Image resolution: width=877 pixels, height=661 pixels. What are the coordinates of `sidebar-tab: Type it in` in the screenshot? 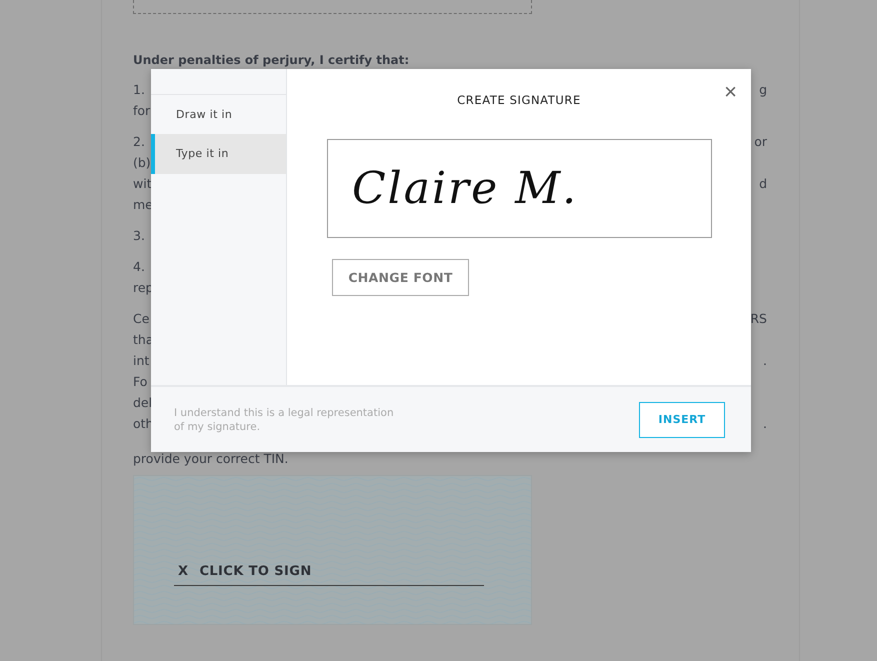 It's located at (218, 154).